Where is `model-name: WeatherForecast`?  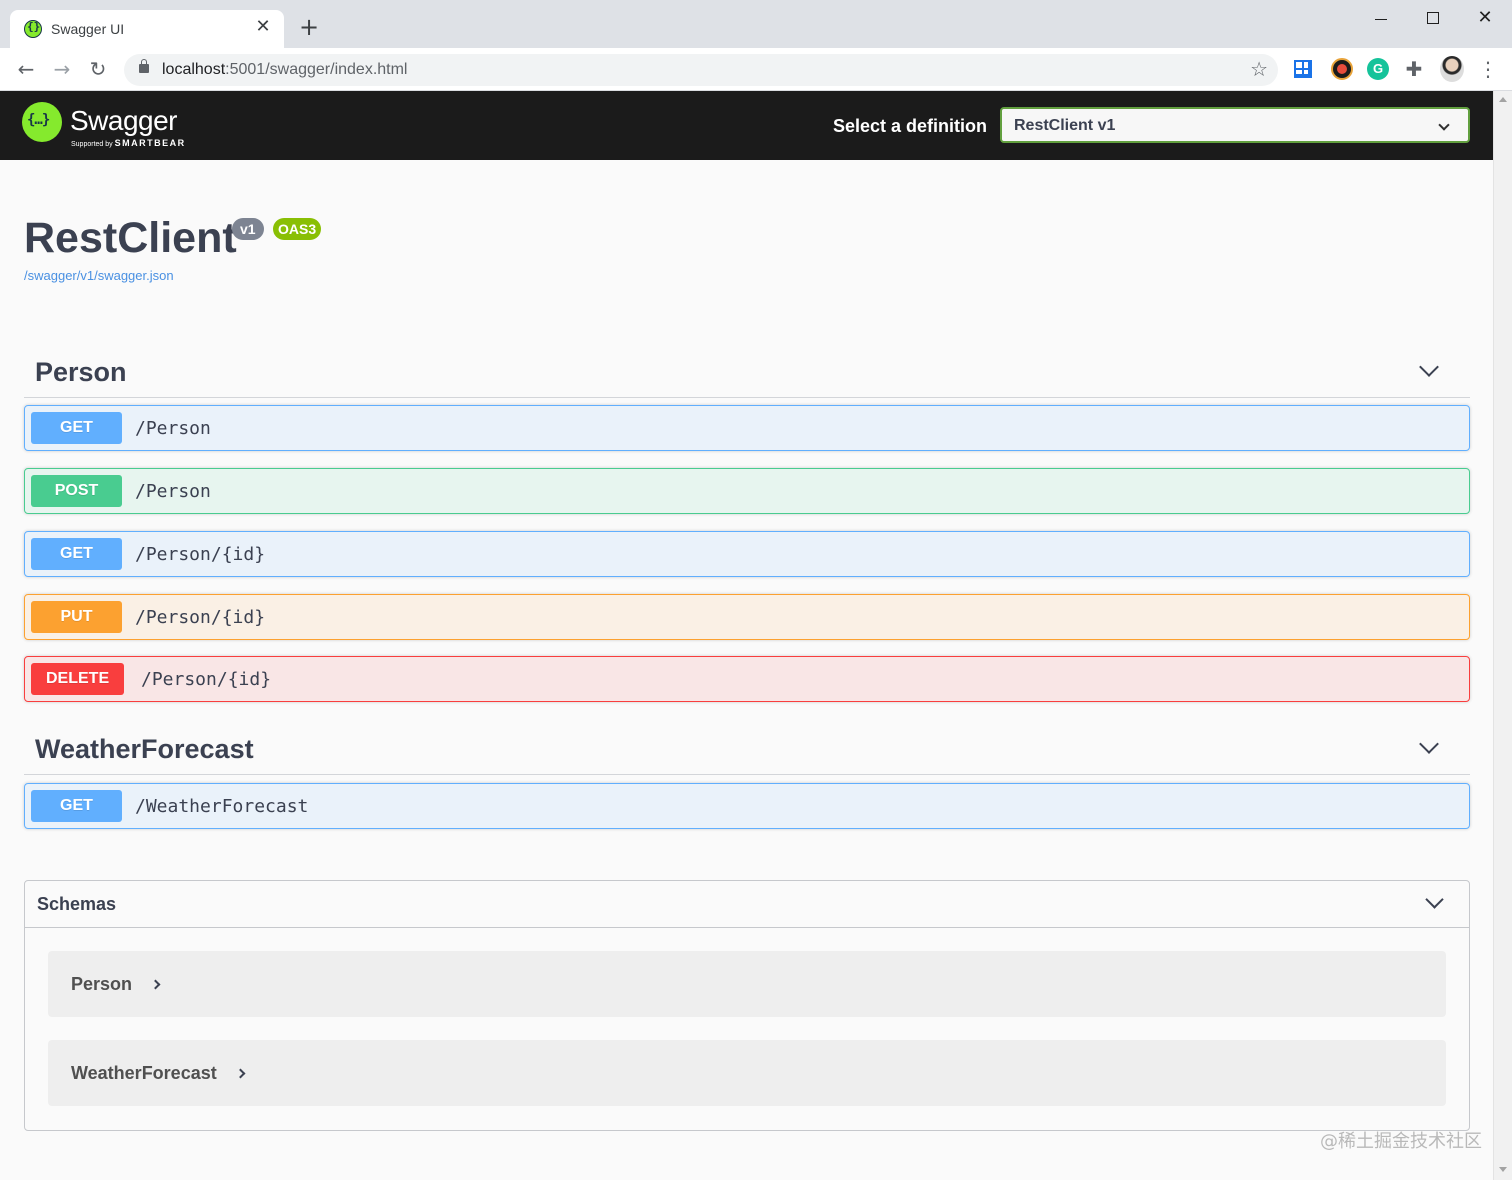 model-name: WeatherForecast is located at coordinates (158, 1073).